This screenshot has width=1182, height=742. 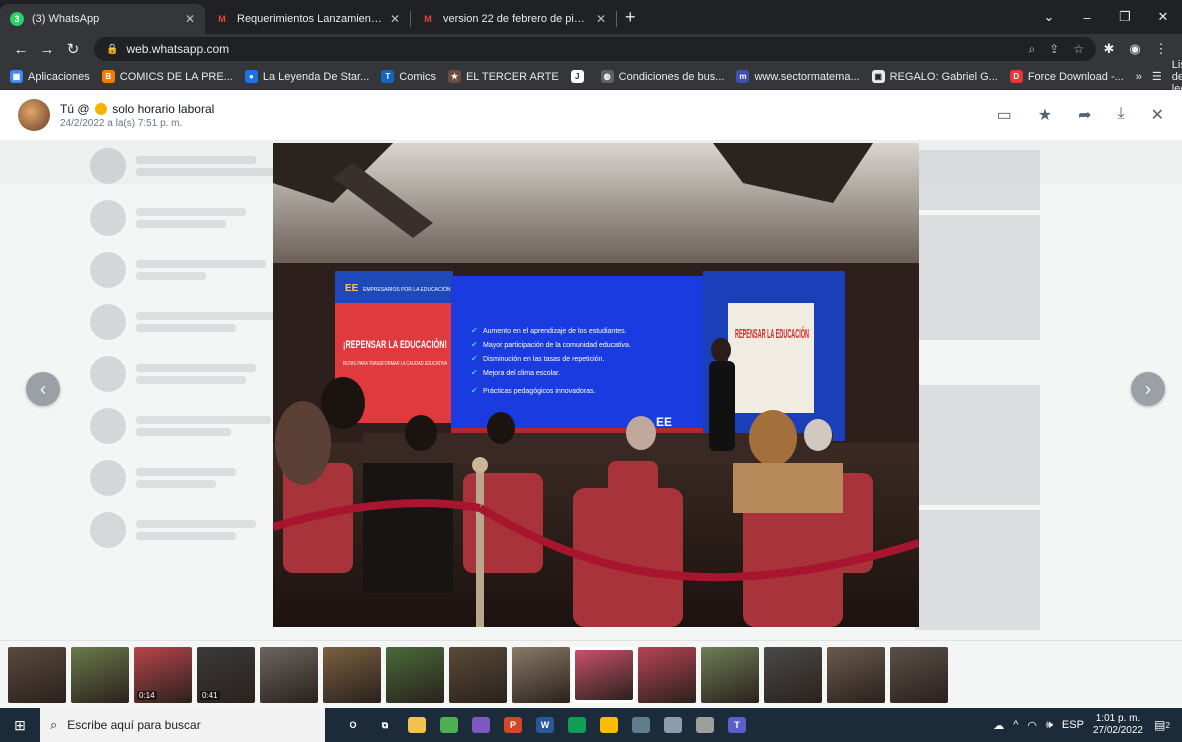 What do you see at coordinates (595, 49) in the screenshot?
I see `address-bar: 🔒 web.whatsapp.com ⌕ ⇪ ☆` at bounding box center [595, 49].